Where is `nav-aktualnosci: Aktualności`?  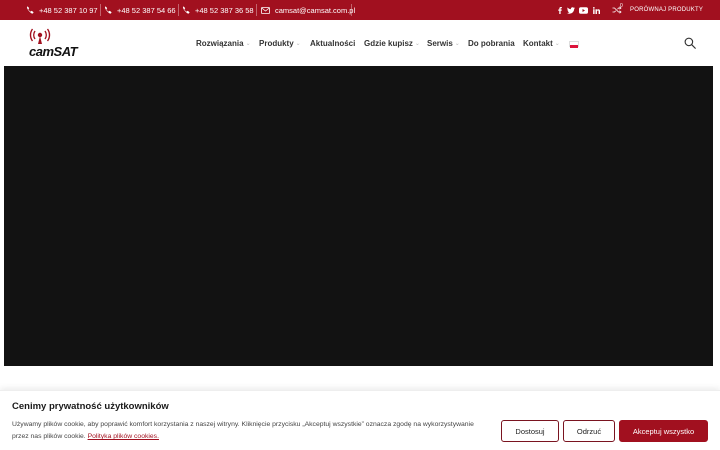 nav-aktualnosci: Aktualności is located at coordinates (332, 43).